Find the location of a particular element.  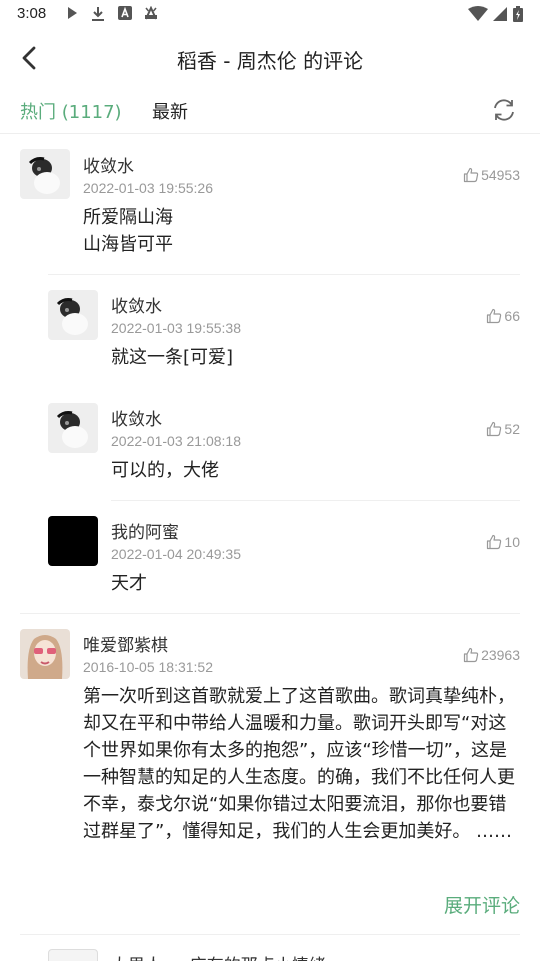

comment-username: 大男人 ～ 应有的那点小情绪 is located at coordinates (218, 956).